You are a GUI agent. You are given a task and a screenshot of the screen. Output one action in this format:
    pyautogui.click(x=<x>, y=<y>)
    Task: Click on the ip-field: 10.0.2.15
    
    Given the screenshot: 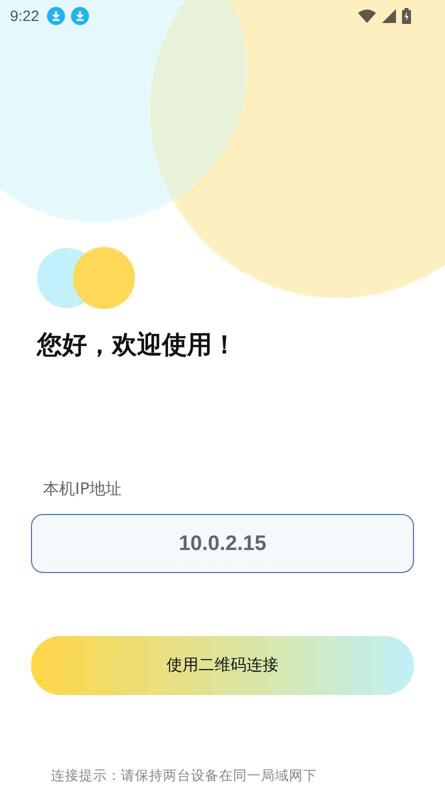 What is the action you would take?
    pyautogui.click(x=222, y=543)
    